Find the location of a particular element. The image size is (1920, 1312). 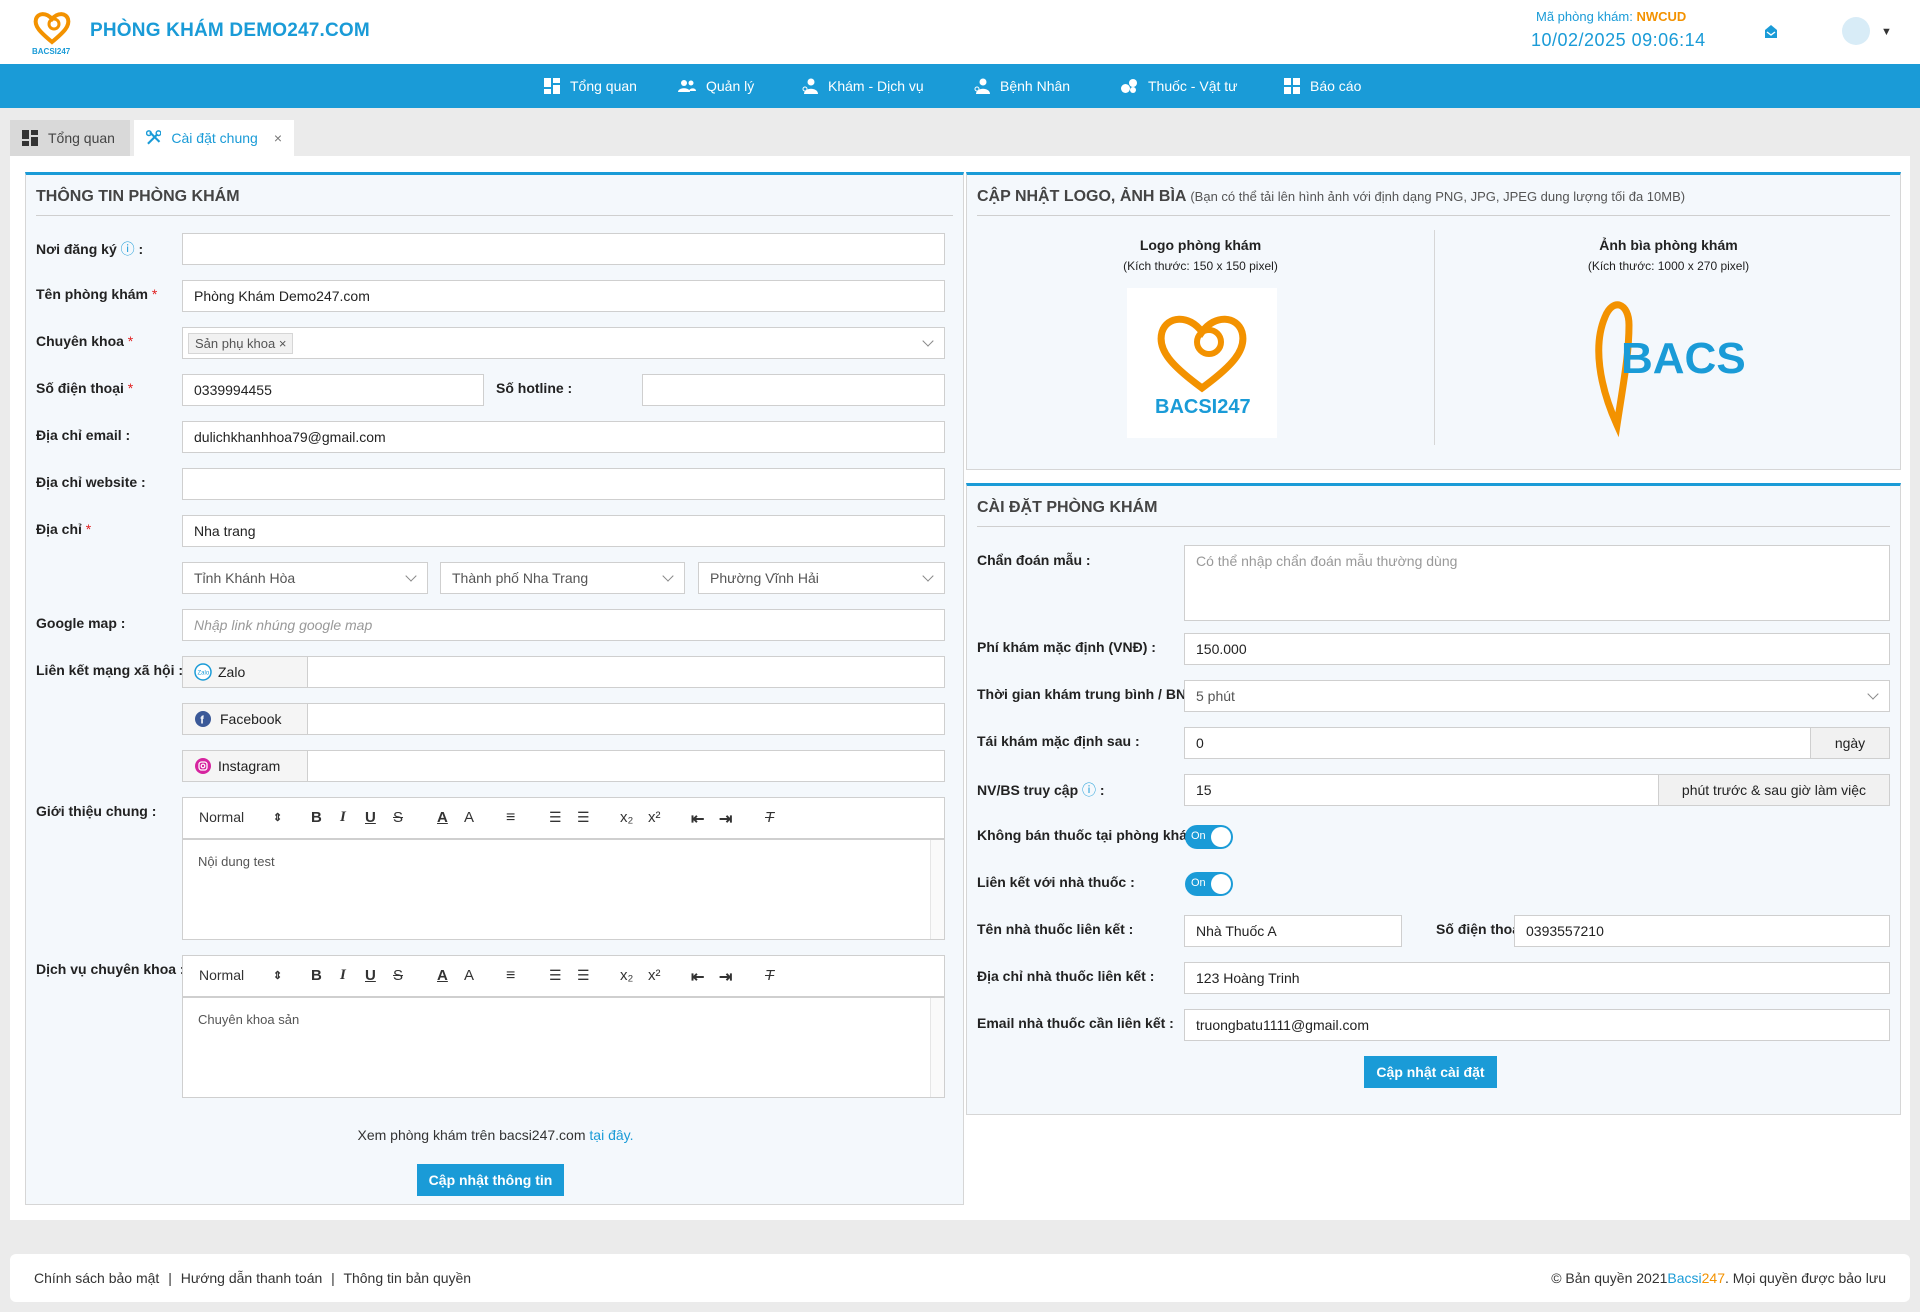

tab-label: Cài đặt chung is located at coordinates (214, 138).